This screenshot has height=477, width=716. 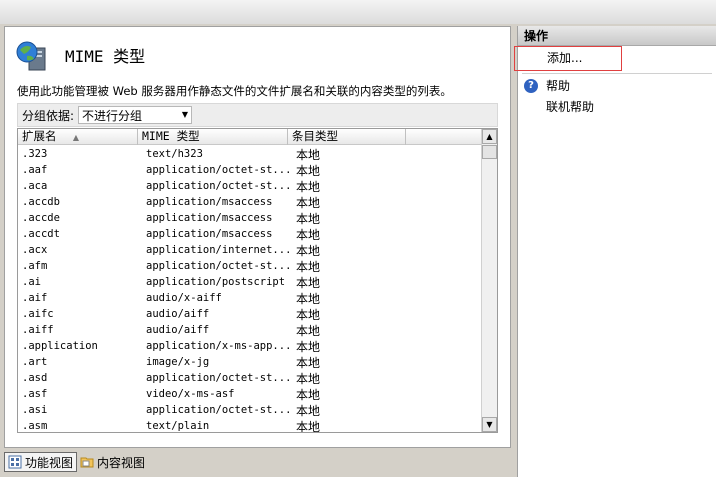 What do you see at coordinates (570, 106) in the screenshot?
I see `online-help-link: 联机帮助` at bounding box center [570, 106].